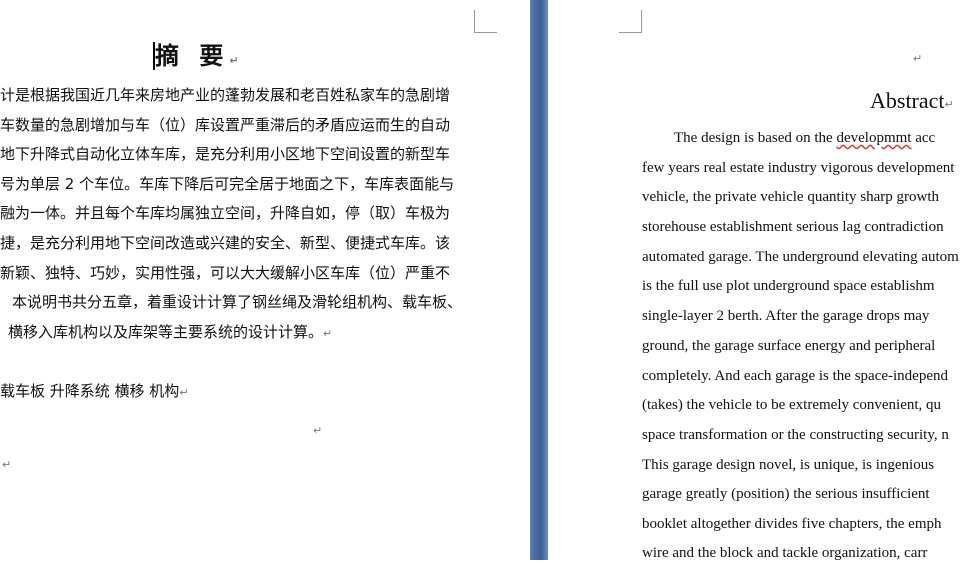  Describe the element at coordinates (227, 184) in the screenshot. I see `cn-line-4: 号为单层 2 个车位。车库下降后可完全居于地面之下，车库表面能与` at that location.